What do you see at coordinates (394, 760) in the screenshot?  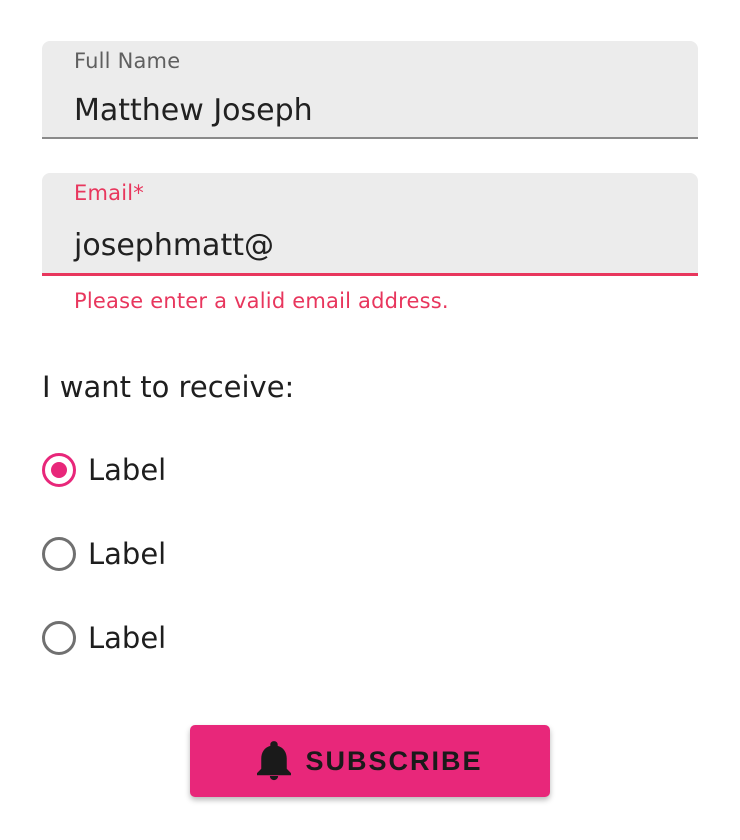 I see `subscribe-button-label: SUBSCRIBE` at bounding box center [394, 760].